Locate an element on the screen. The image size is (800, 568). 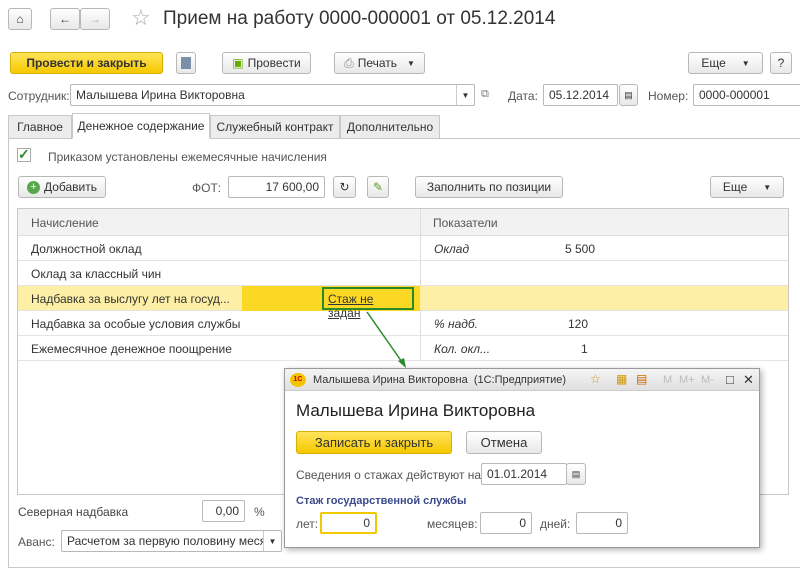
close-icon: ✕ is located at coordinates (748, 380).